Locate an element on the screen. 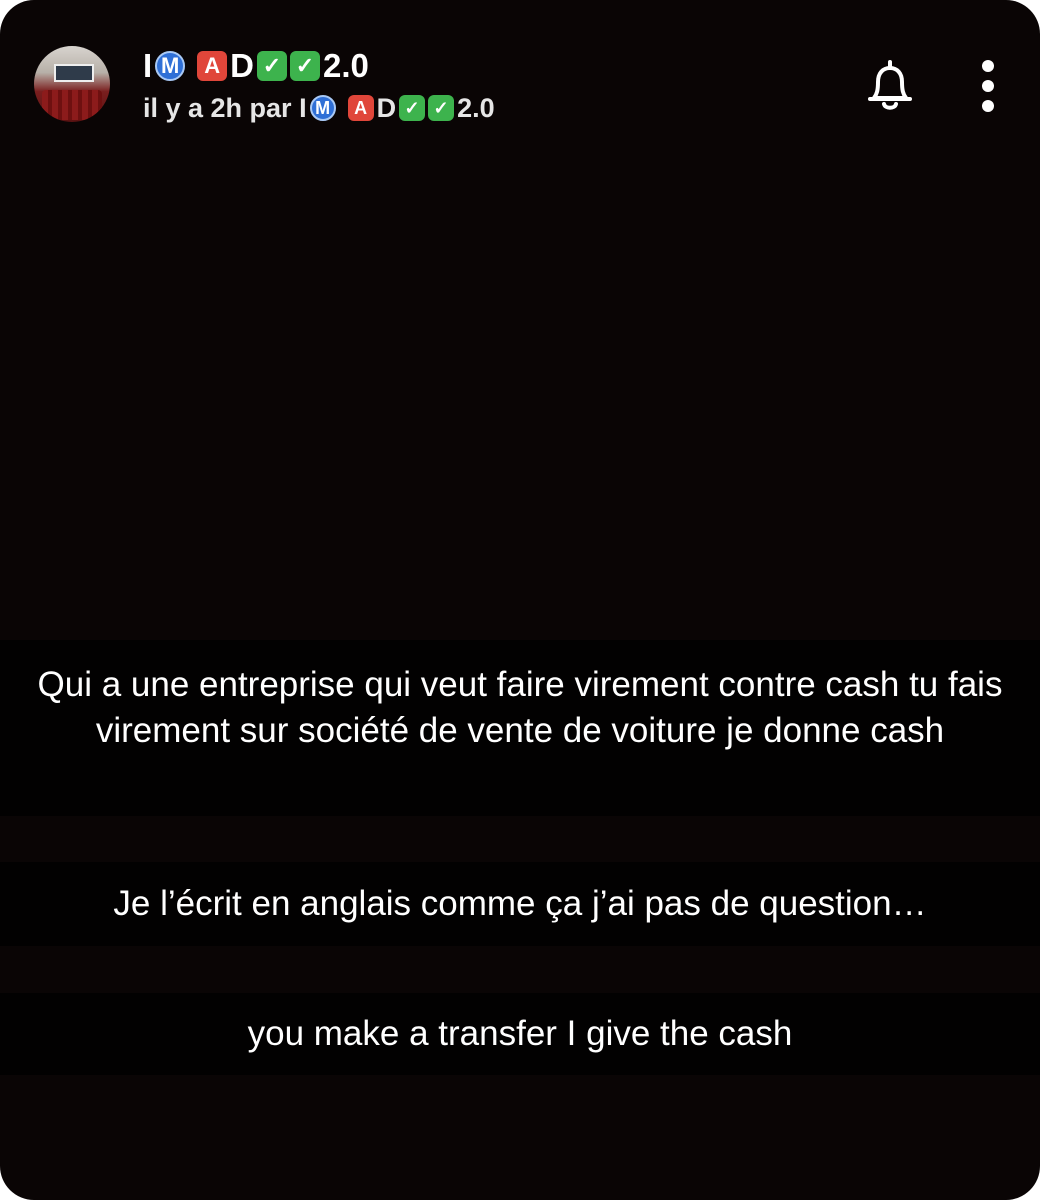  username: I M A D ✓ ✓ 2.0 is located at coordinates (256, 66).